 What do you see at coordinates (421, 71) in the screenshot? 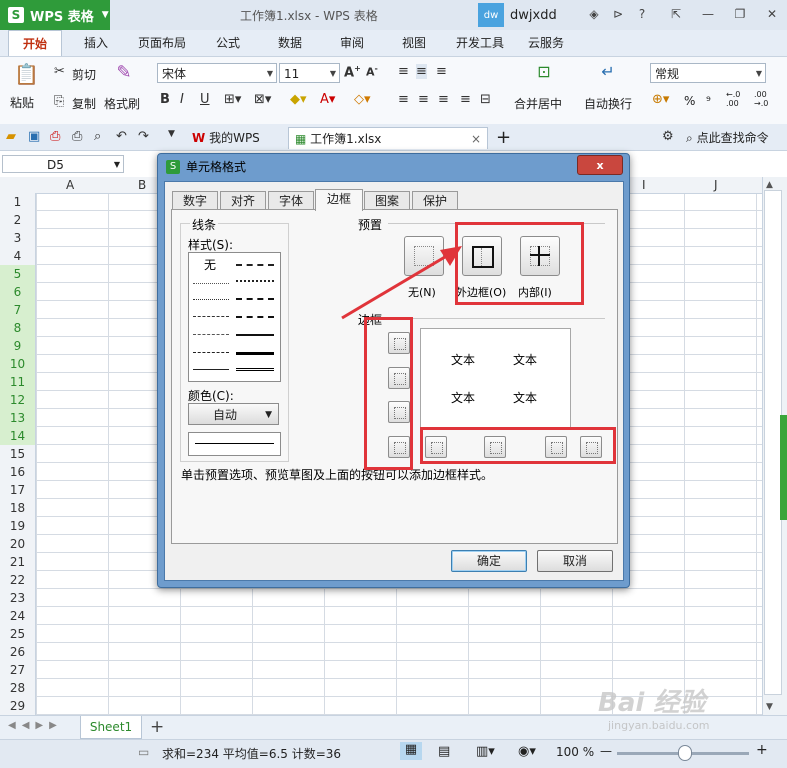
I see `align-middle-icon: ≡` at bounding box center [421, 71].